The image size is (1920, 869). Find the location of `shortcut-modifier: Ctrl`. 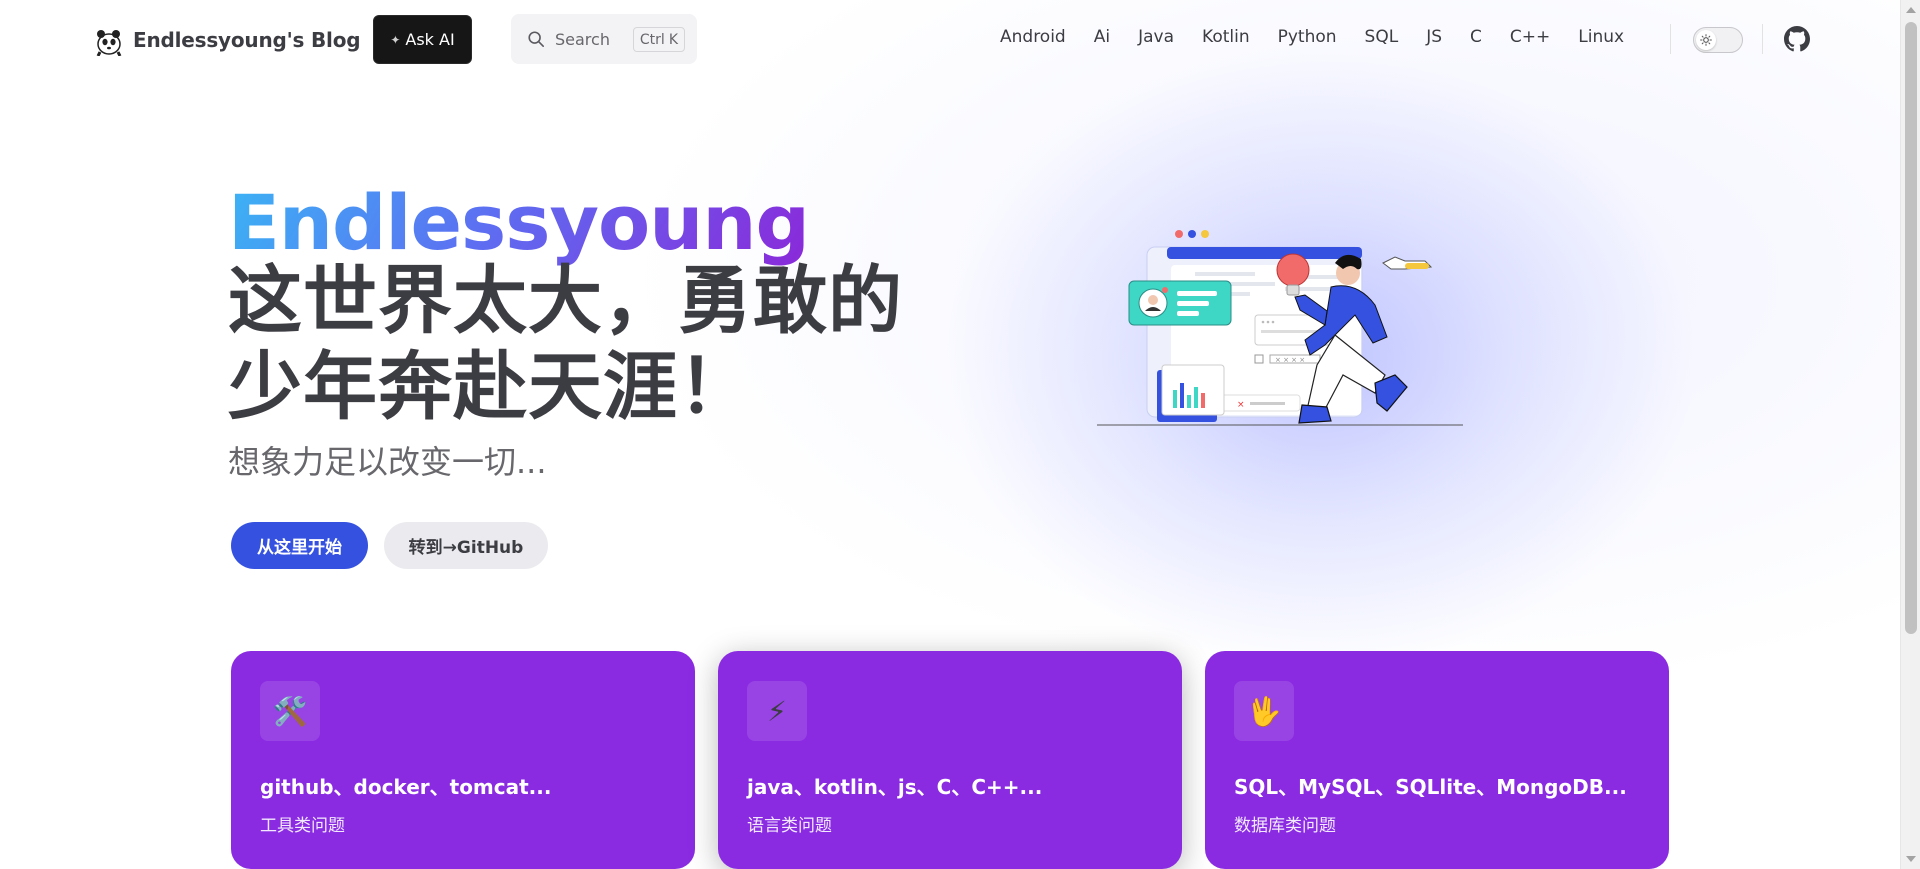

shortcut-modifier: Ctrl is located at coordinates (652, 39).